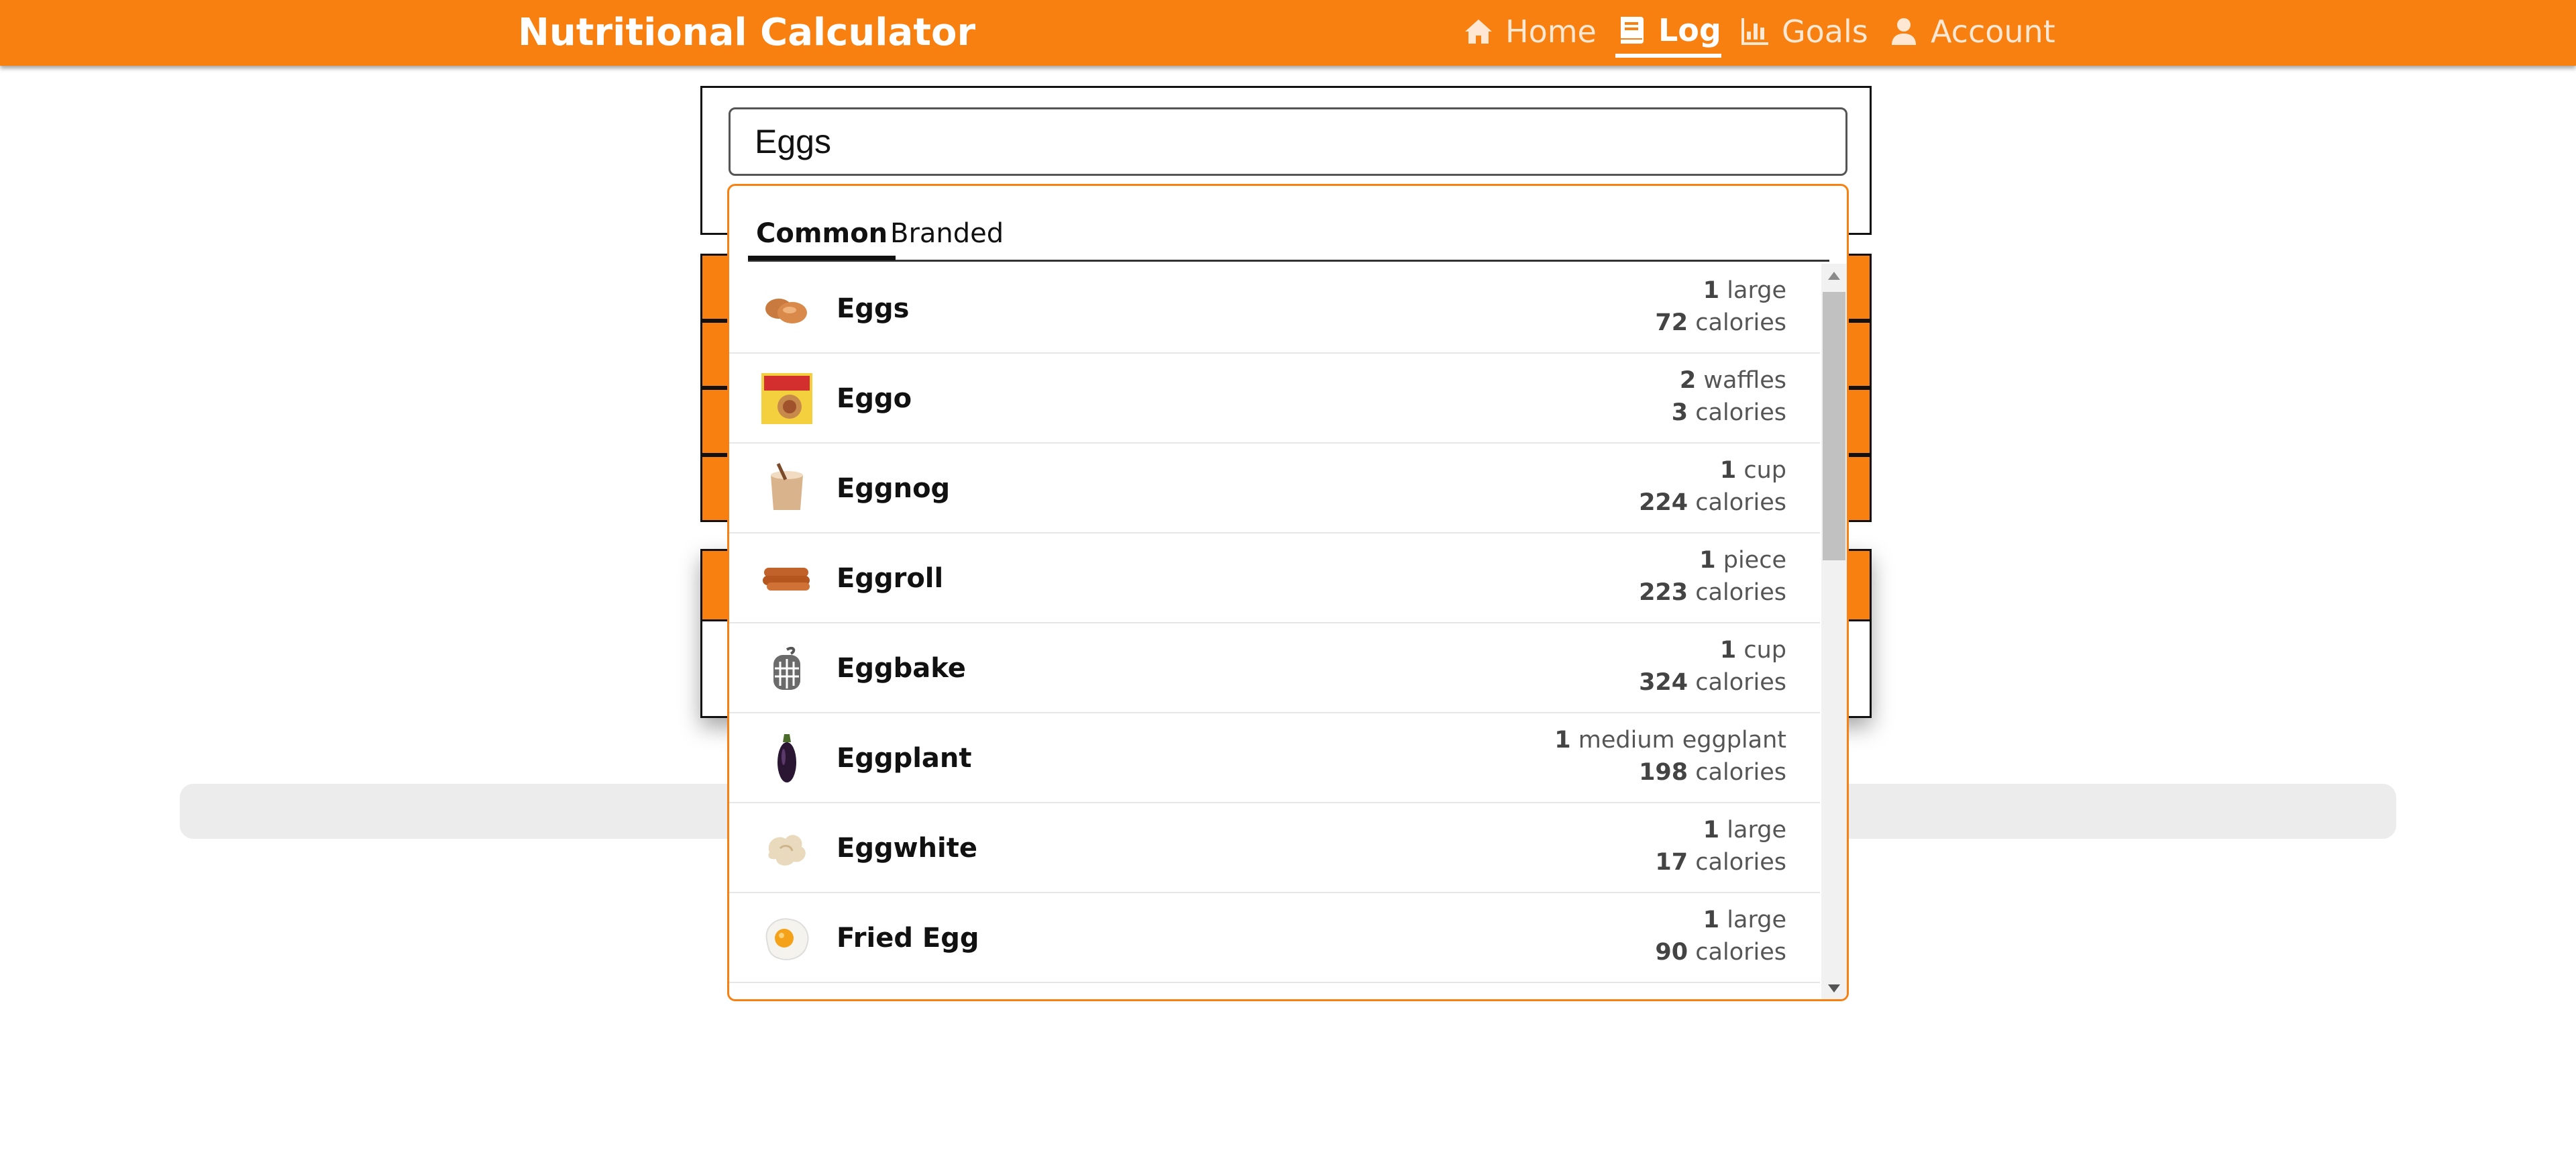  Describe the element at coordinates (1742, 560) in the screenshot. I see `serving-size: 1 piece` at that location.